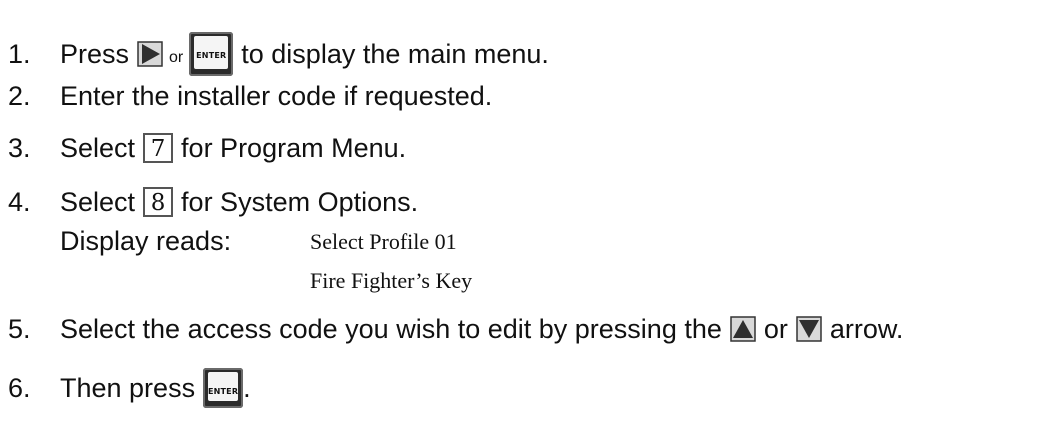 The height and width of the screenshot is (430, 1062). I want to click on step-4: 4. Select 8 for System Options., so click(209, 202).